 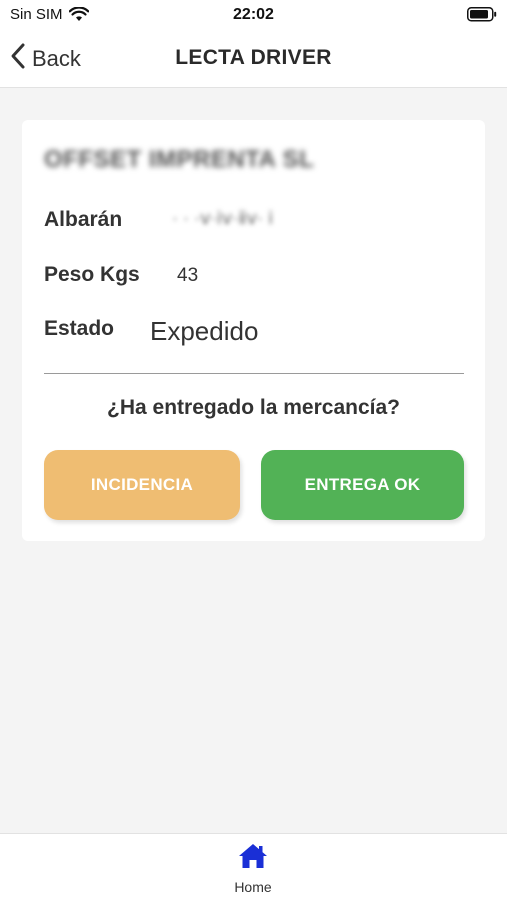 I want to click on estado-value: Expedido, so click(x=204, y=331).